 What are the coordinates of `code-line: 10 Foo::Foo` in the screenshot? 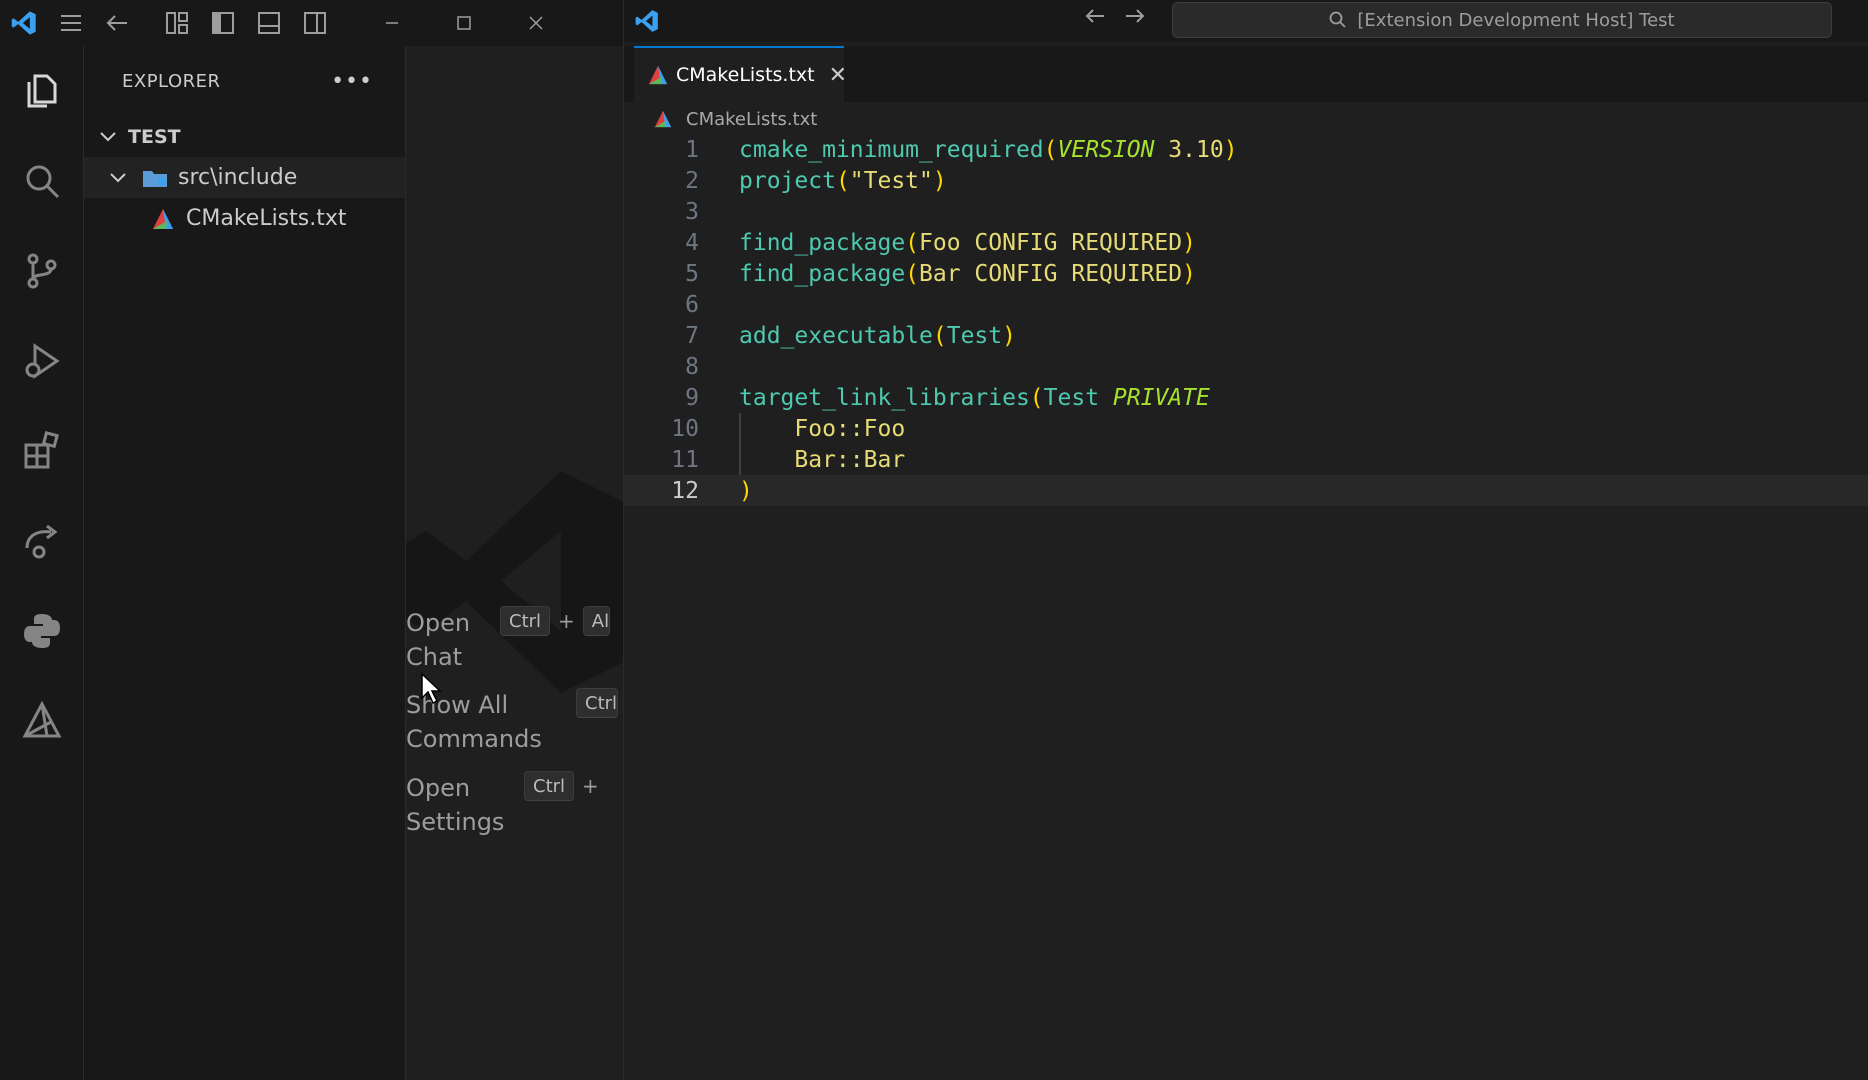 It's located at (1246, 428).